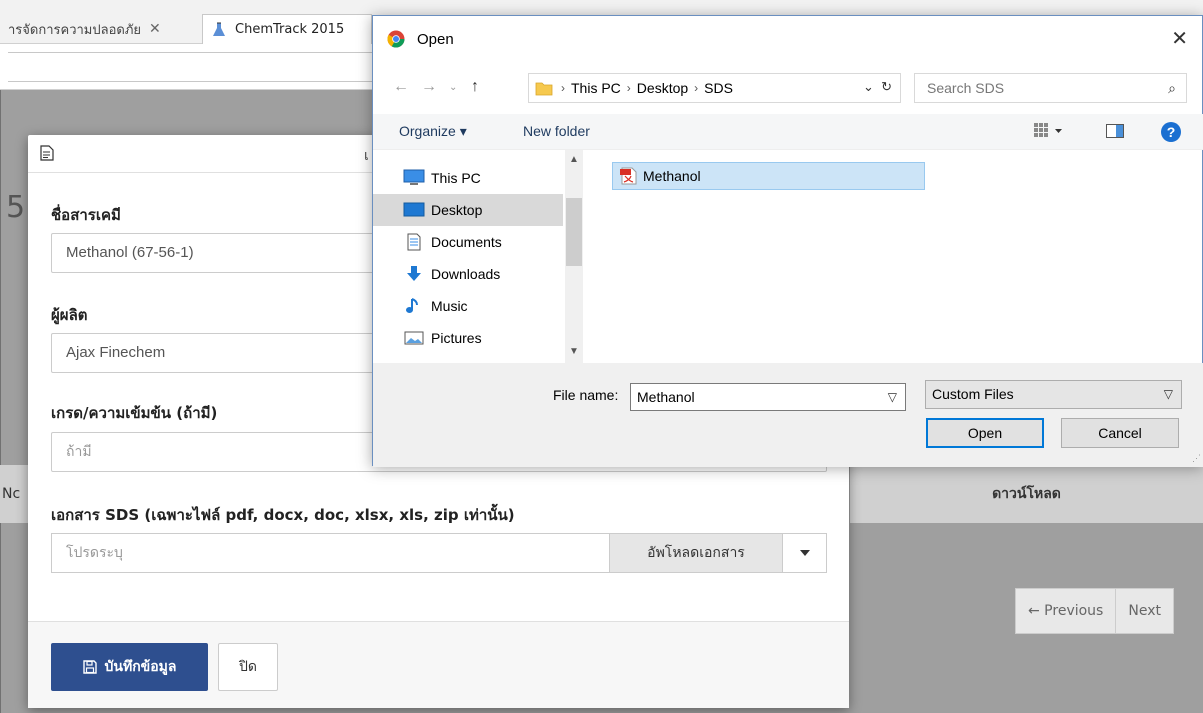 The image size is (1203, 713). Describe the element at coordinates (662, 88) in the screenshot. I see `breadcrumb-item: Desktop` at that location.